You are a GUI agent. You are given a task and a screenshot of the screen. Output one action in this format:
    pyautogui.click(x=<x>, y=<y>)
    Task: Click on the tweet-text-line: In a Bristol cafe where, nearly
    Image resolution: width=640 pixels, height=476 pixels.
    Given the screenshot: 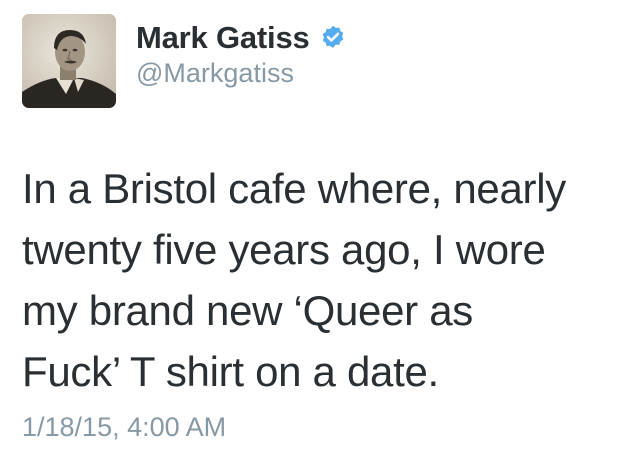 What is the action you would take?
    pyautogui.click(x=294, y=188)
    